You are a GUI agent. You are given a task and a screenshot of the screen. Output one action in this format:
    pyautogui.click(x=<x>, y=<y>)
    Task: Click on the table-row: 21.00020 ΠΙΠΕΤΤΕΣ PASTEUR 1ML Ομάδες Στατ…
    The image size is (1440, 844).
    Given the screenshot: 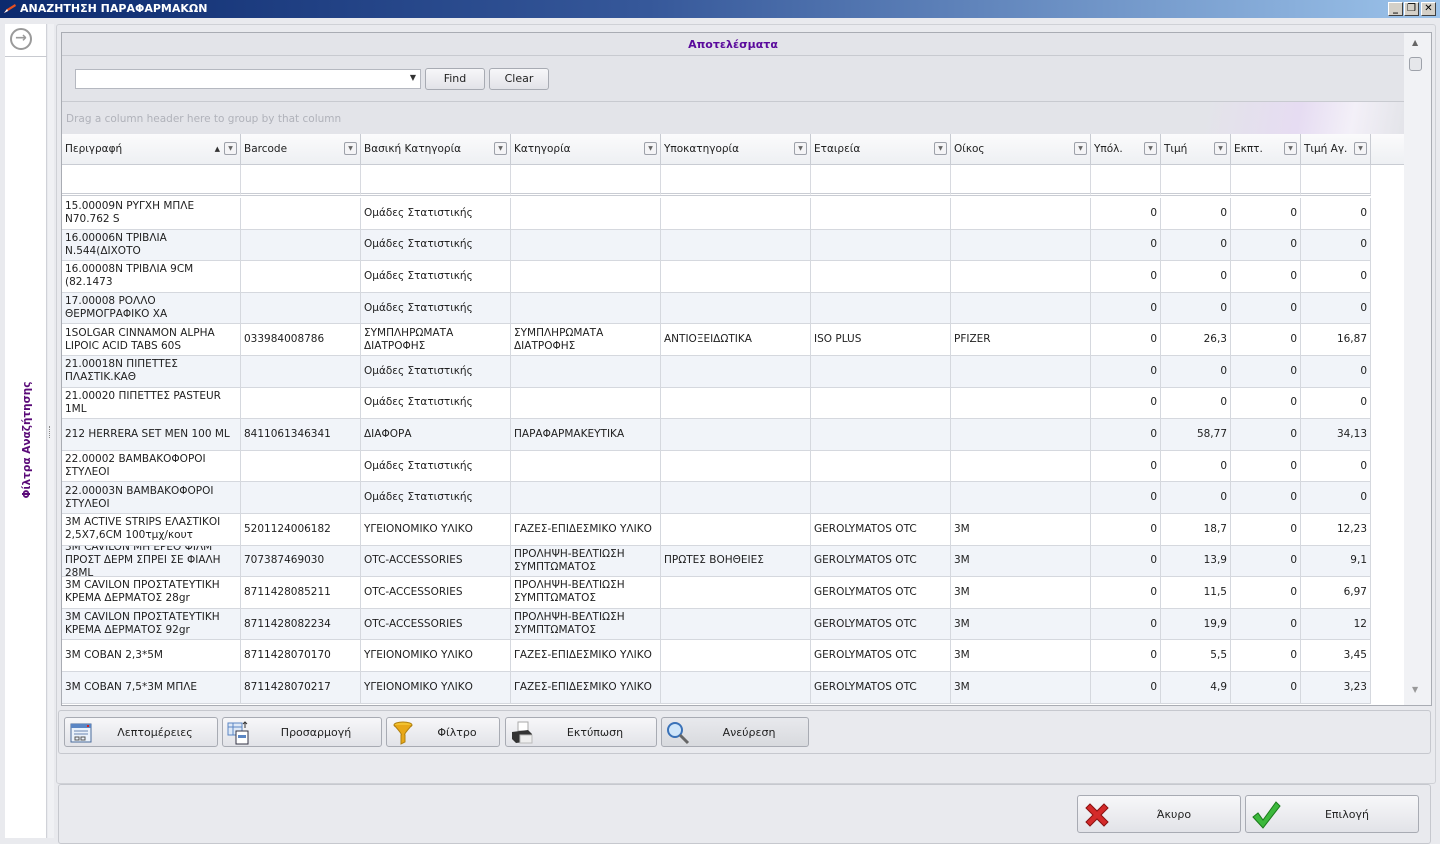 What is the action you would take?
    pyautogui.click(x=716, y=403)
    